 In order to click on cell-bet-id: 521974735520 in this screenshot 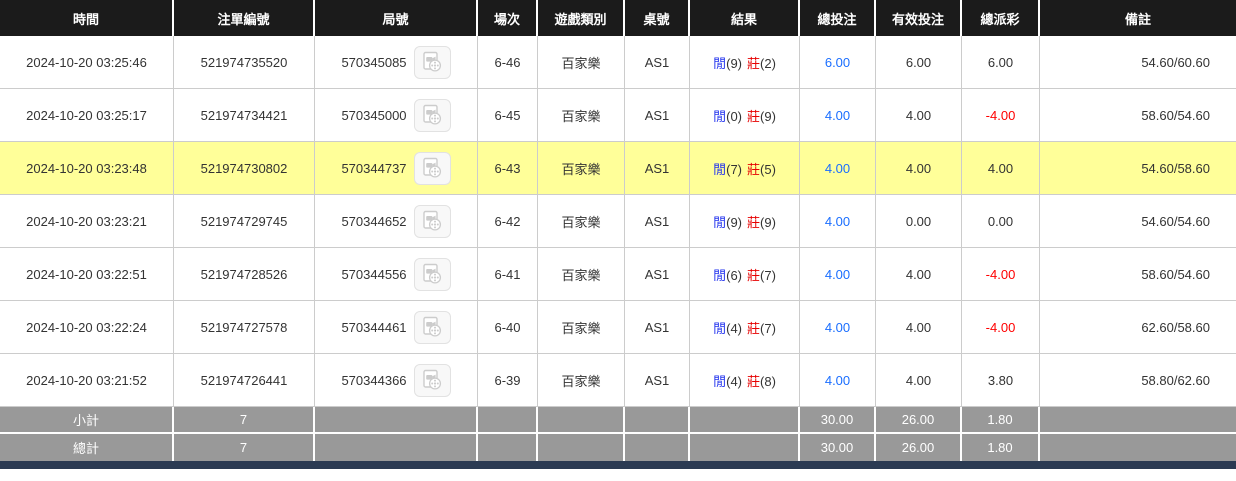, I will do `click(244, 62)`.